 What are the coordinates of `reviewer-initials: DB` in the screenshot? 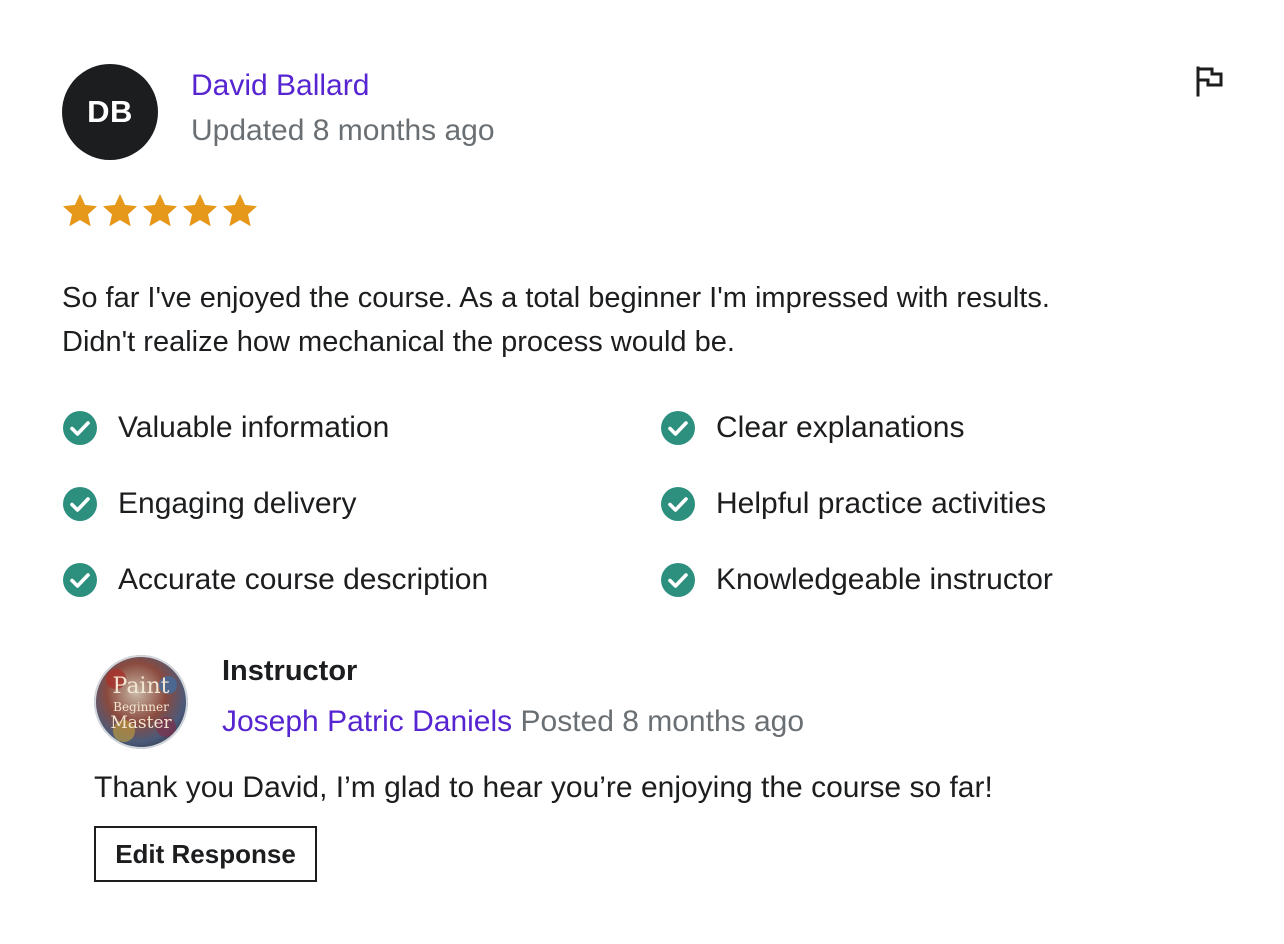 It's located at (110, 111).